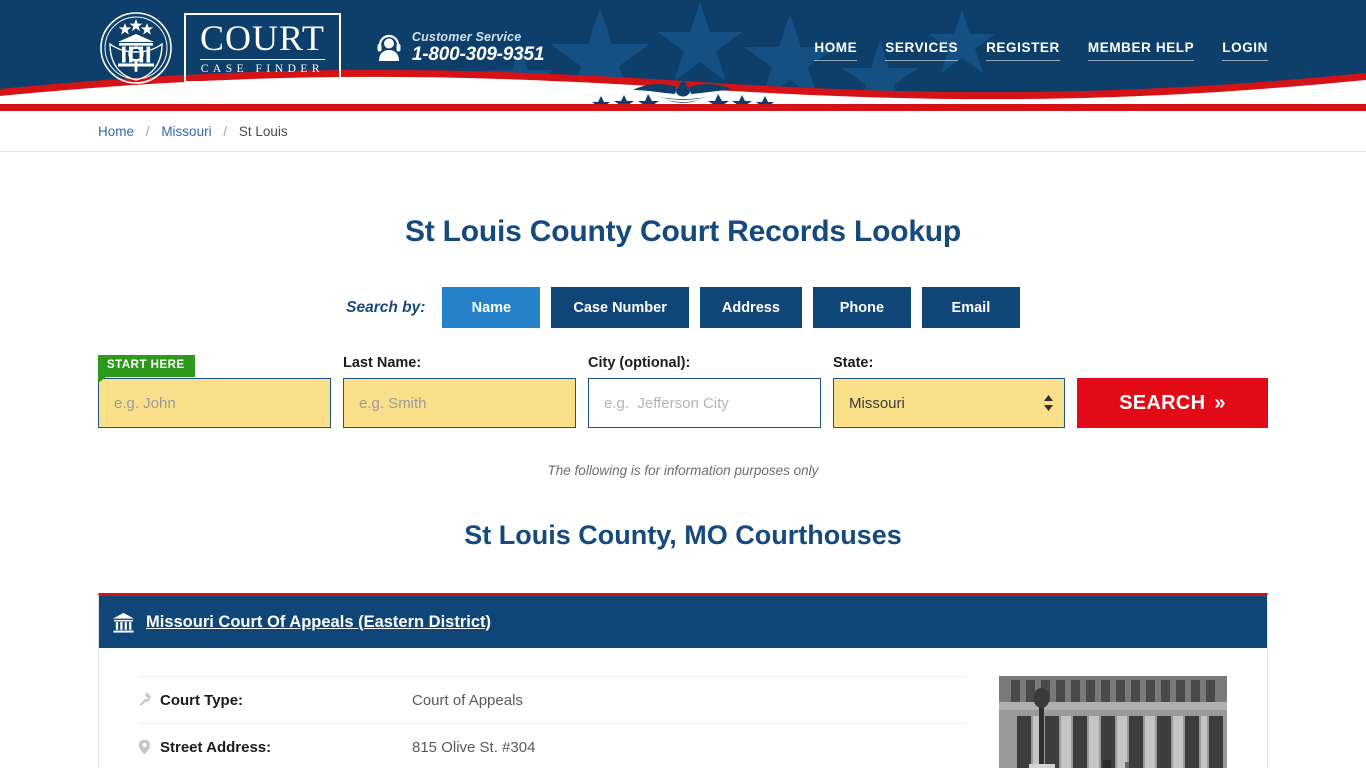 The width and height of the screenshot is (1366, 768). Describe the element at coordinates (202, 700) in the screenshot. I see `detail-label-court-type: Court Type:` at that location.